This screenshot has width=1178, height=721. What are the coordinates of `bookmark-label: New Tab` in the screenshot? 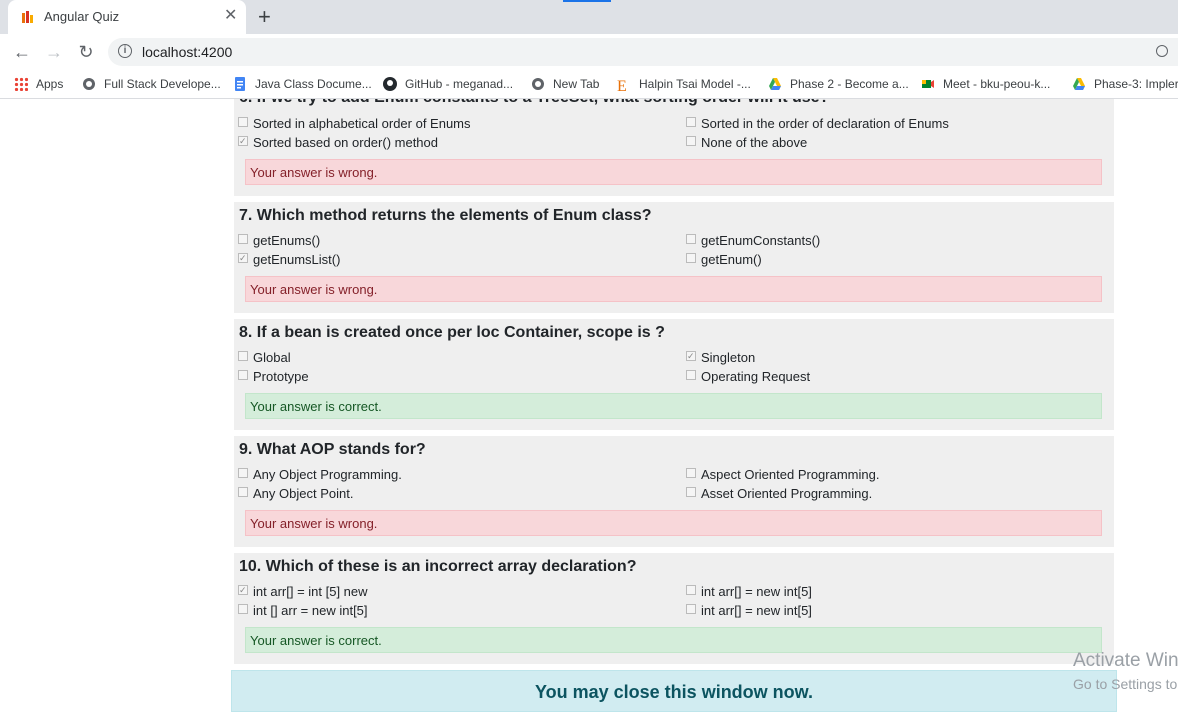 It's located at (576, 84).